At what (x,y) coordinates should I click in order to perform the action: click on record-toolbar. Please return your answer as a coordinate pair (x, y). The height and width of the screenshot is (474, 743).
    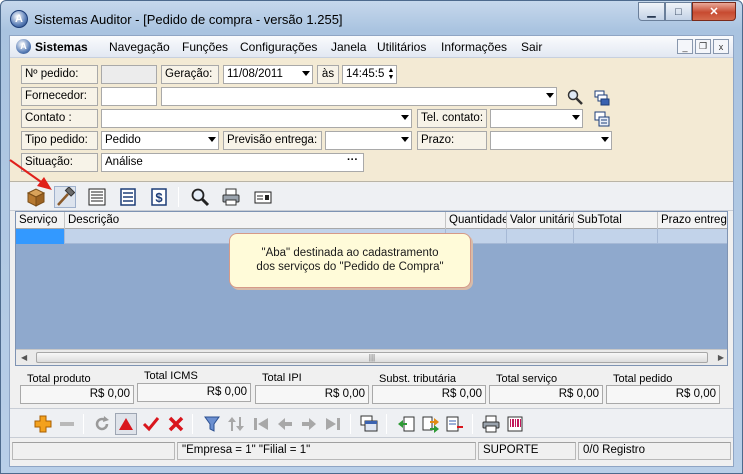
    Looking at the image, I should click on (371, 423).